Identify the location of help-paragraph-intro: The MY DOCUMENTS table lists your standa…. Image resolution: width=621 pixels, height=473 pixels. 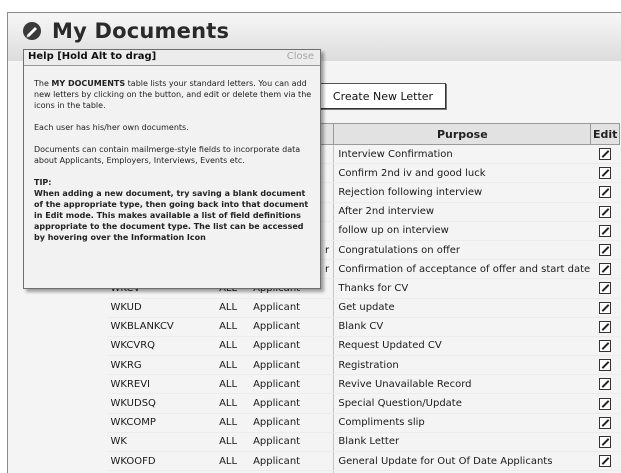
(175, 94).